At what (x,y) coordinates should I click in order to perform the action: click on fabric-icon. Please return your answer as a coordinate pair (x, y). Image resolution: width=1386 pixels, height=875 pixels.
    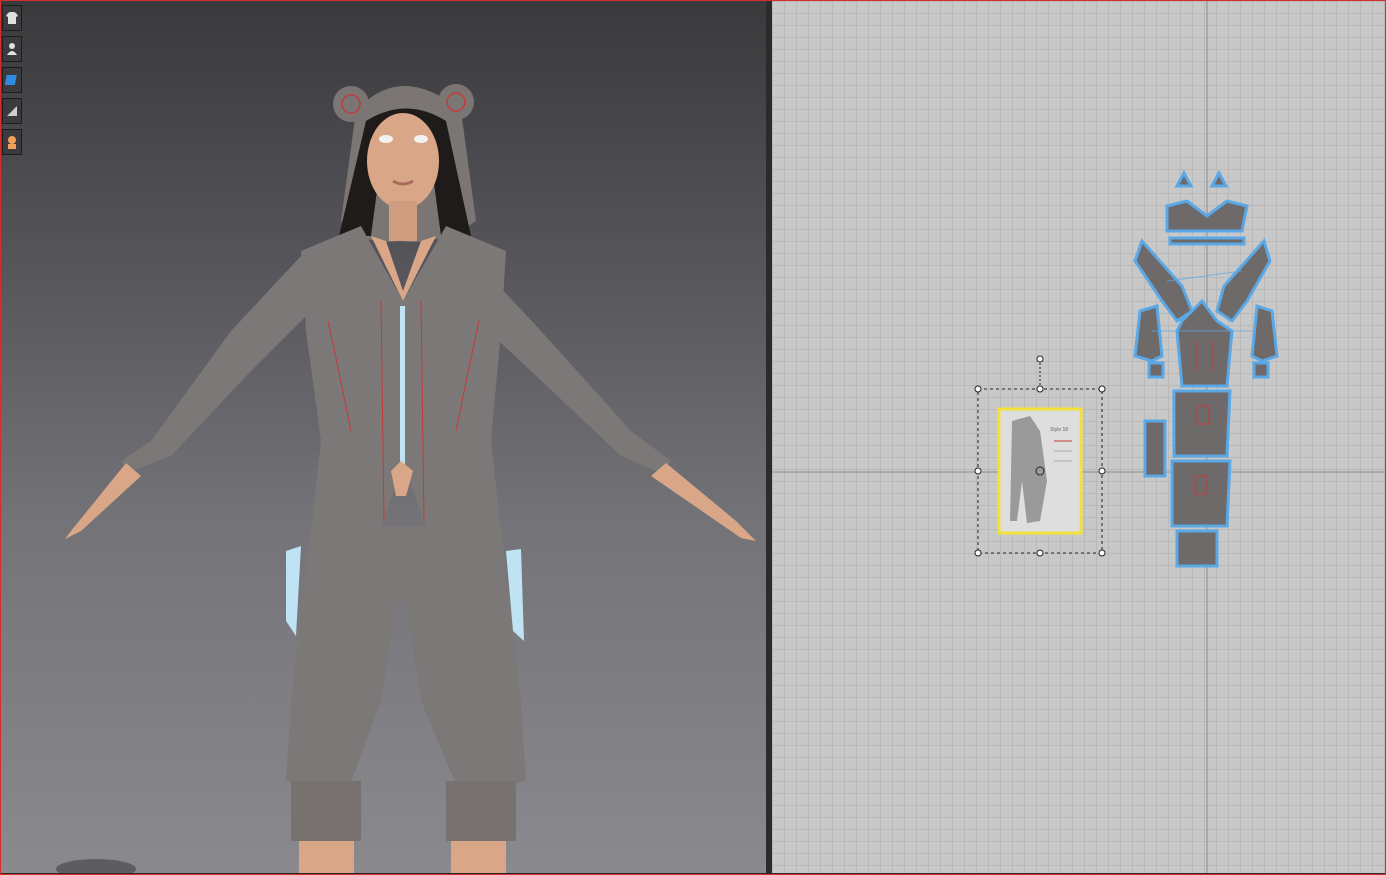
    Looking at the image, I should click on (11, 80).